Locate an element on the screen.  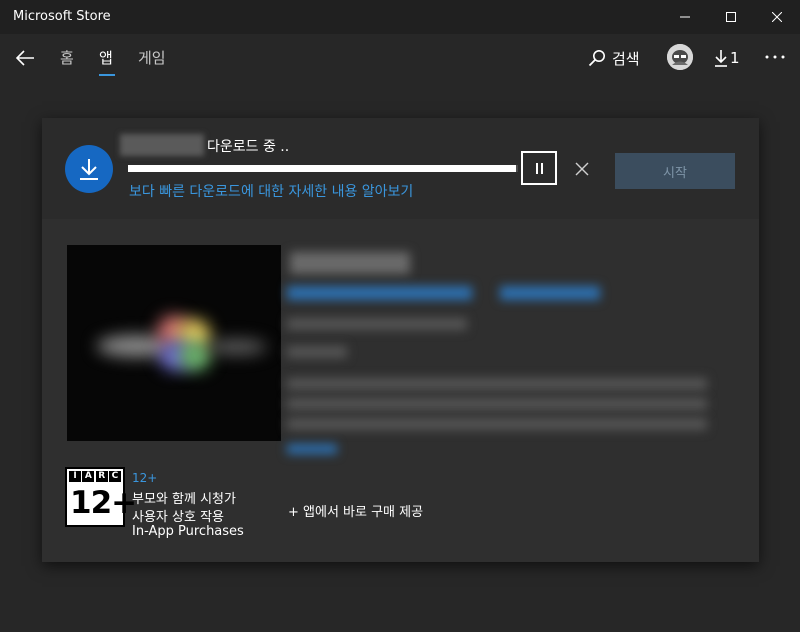
search-icon is located at coordinates (596, 58).